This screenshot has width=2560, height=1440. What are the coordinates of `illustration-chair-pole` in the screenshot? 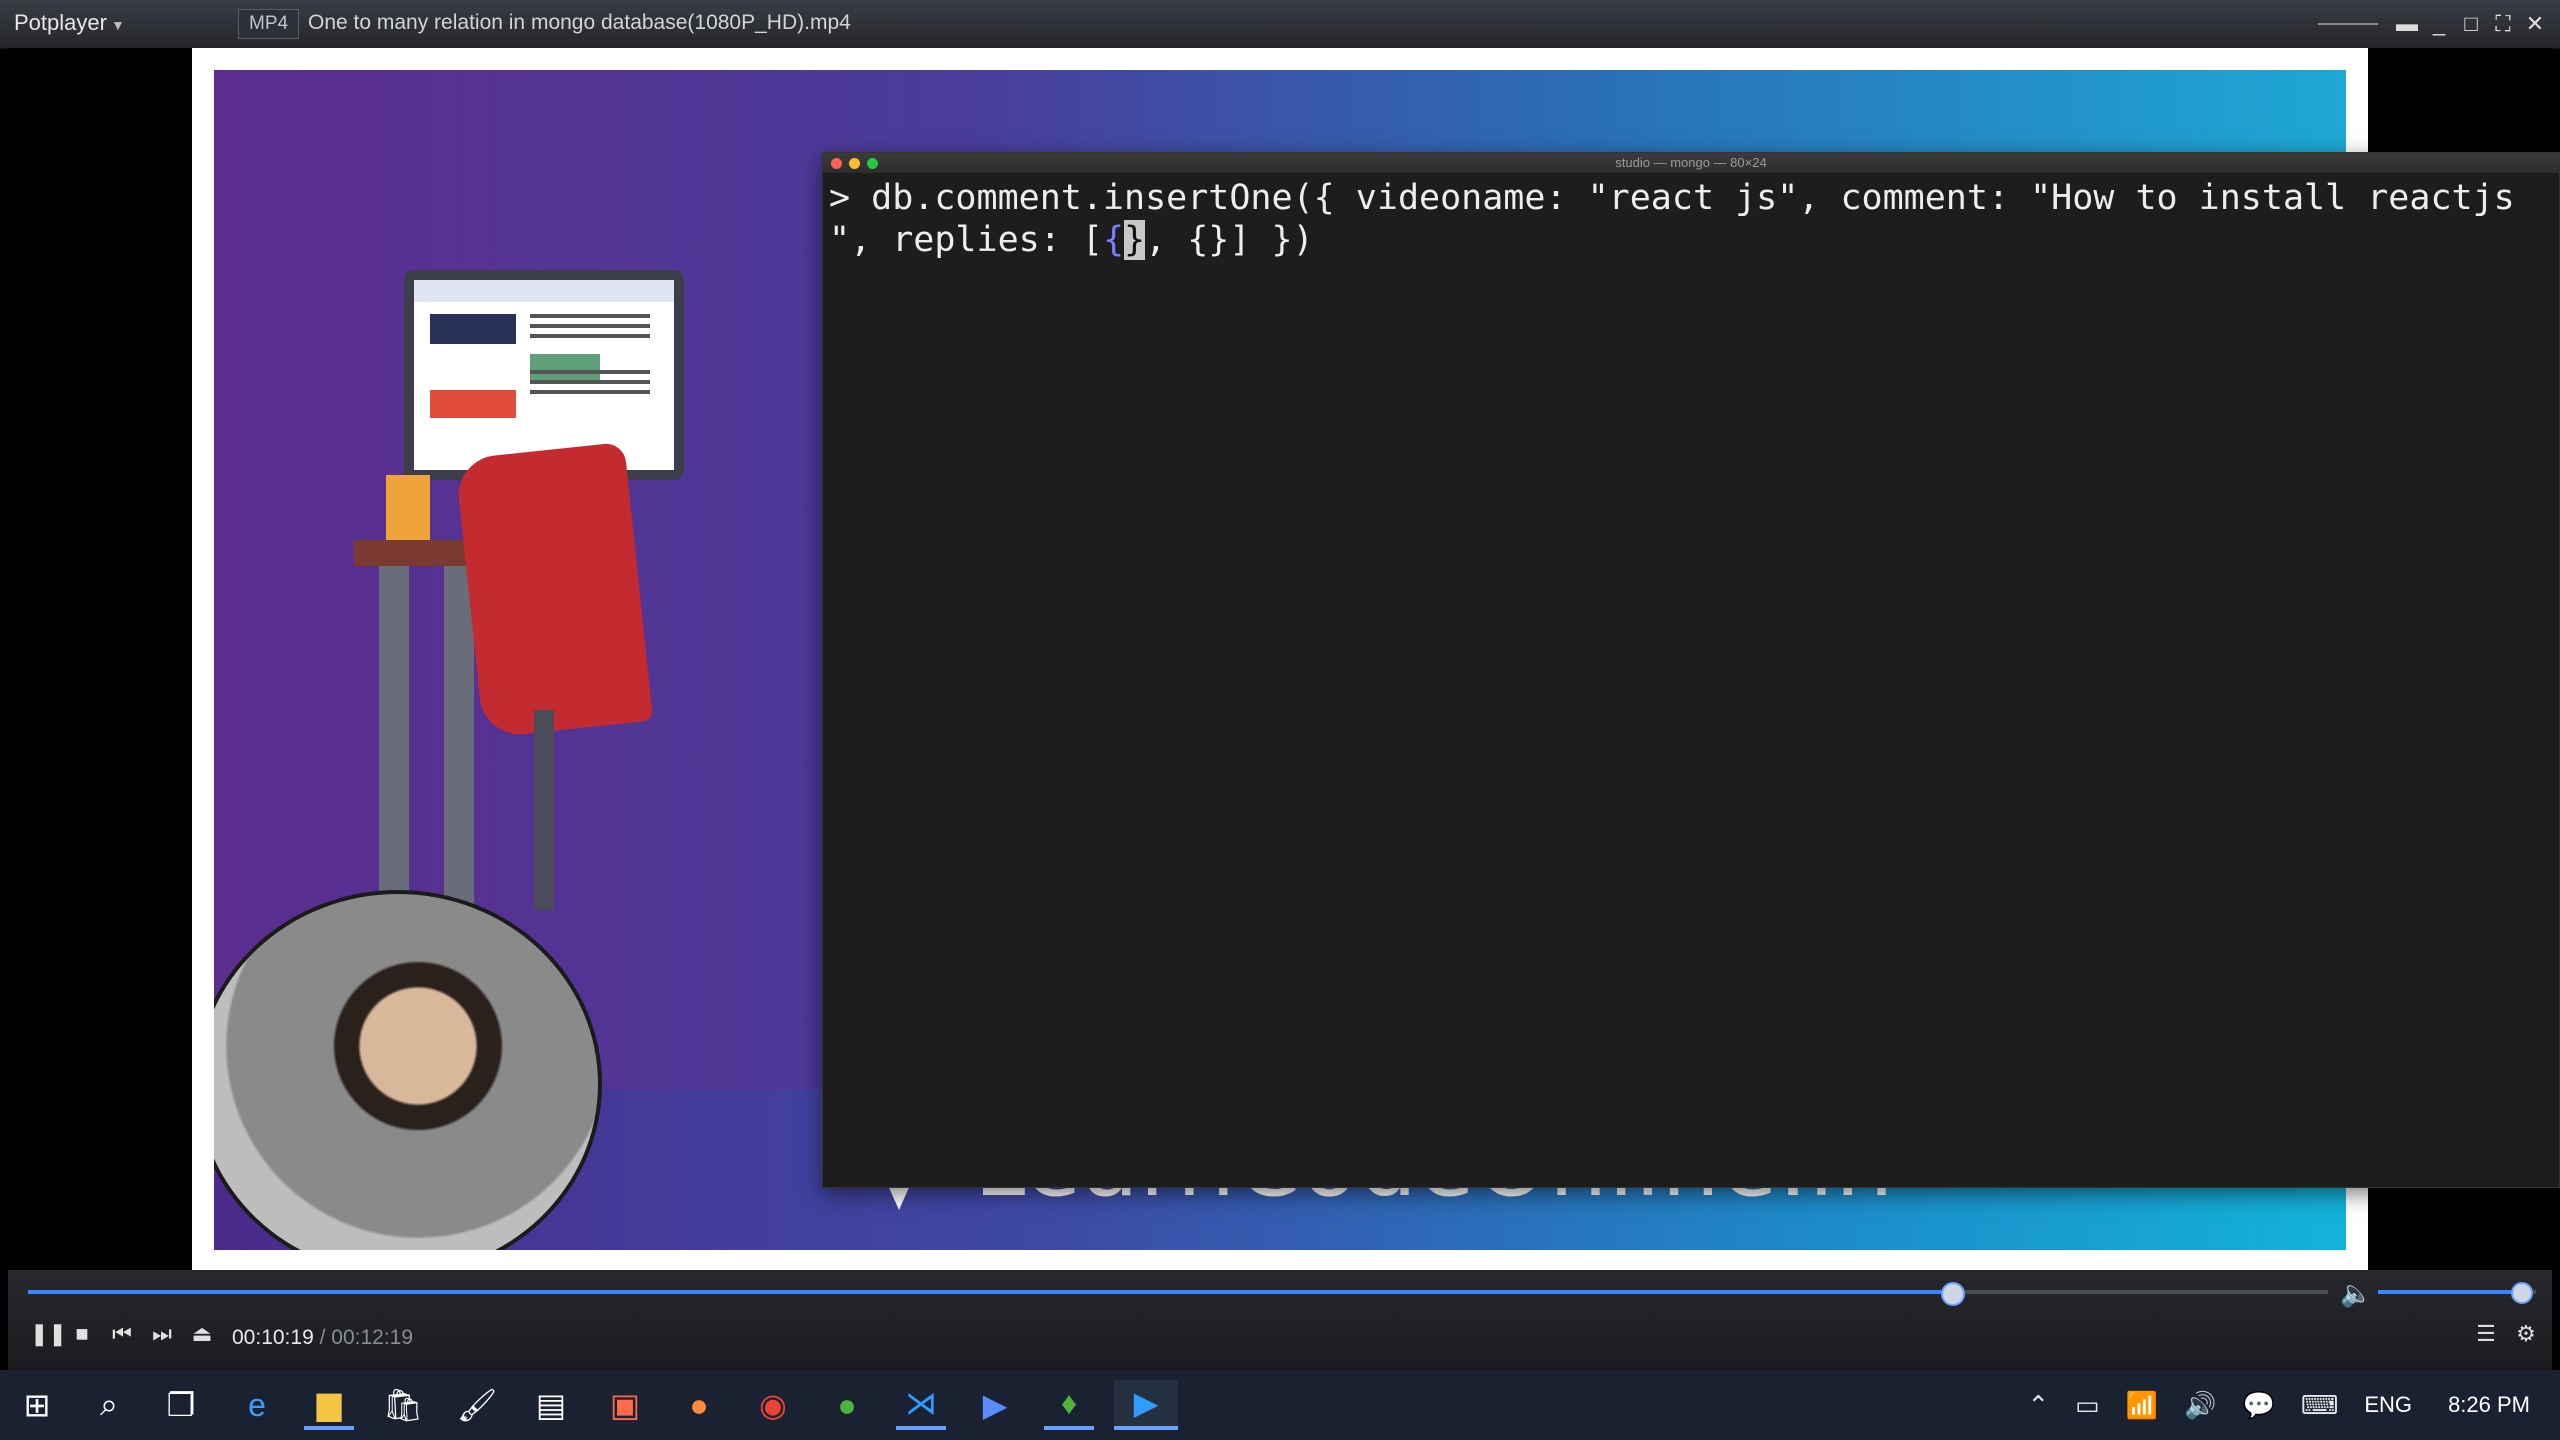 It's located at (544, 810).